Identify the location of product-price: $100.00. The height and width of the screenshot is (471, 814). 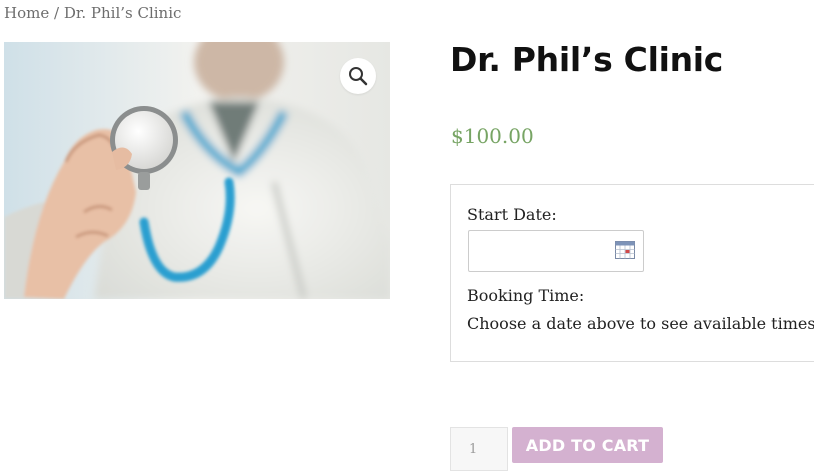
(492, 136).